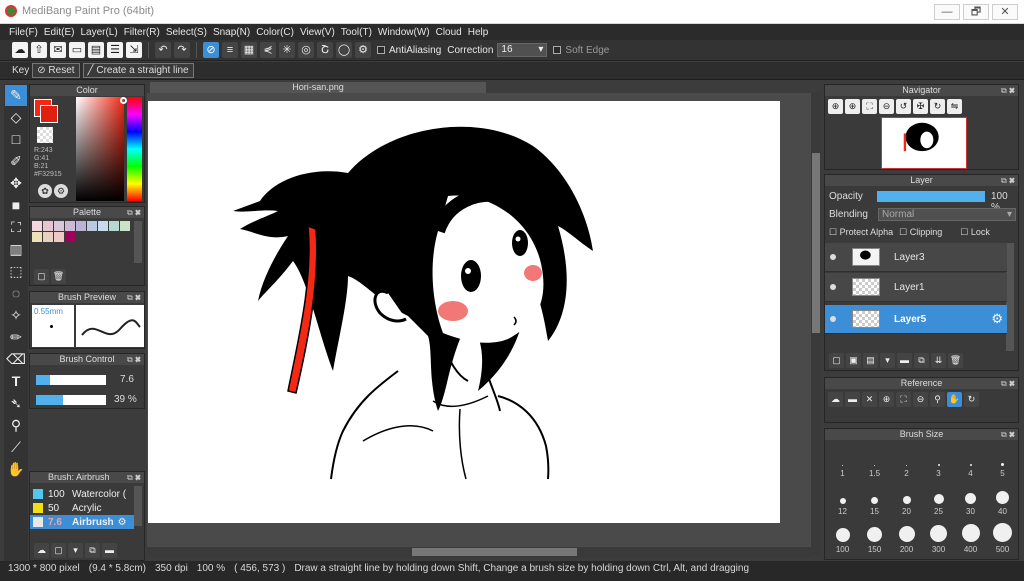  I want to click on menu-cloud: Cloud, so click(449, 32).